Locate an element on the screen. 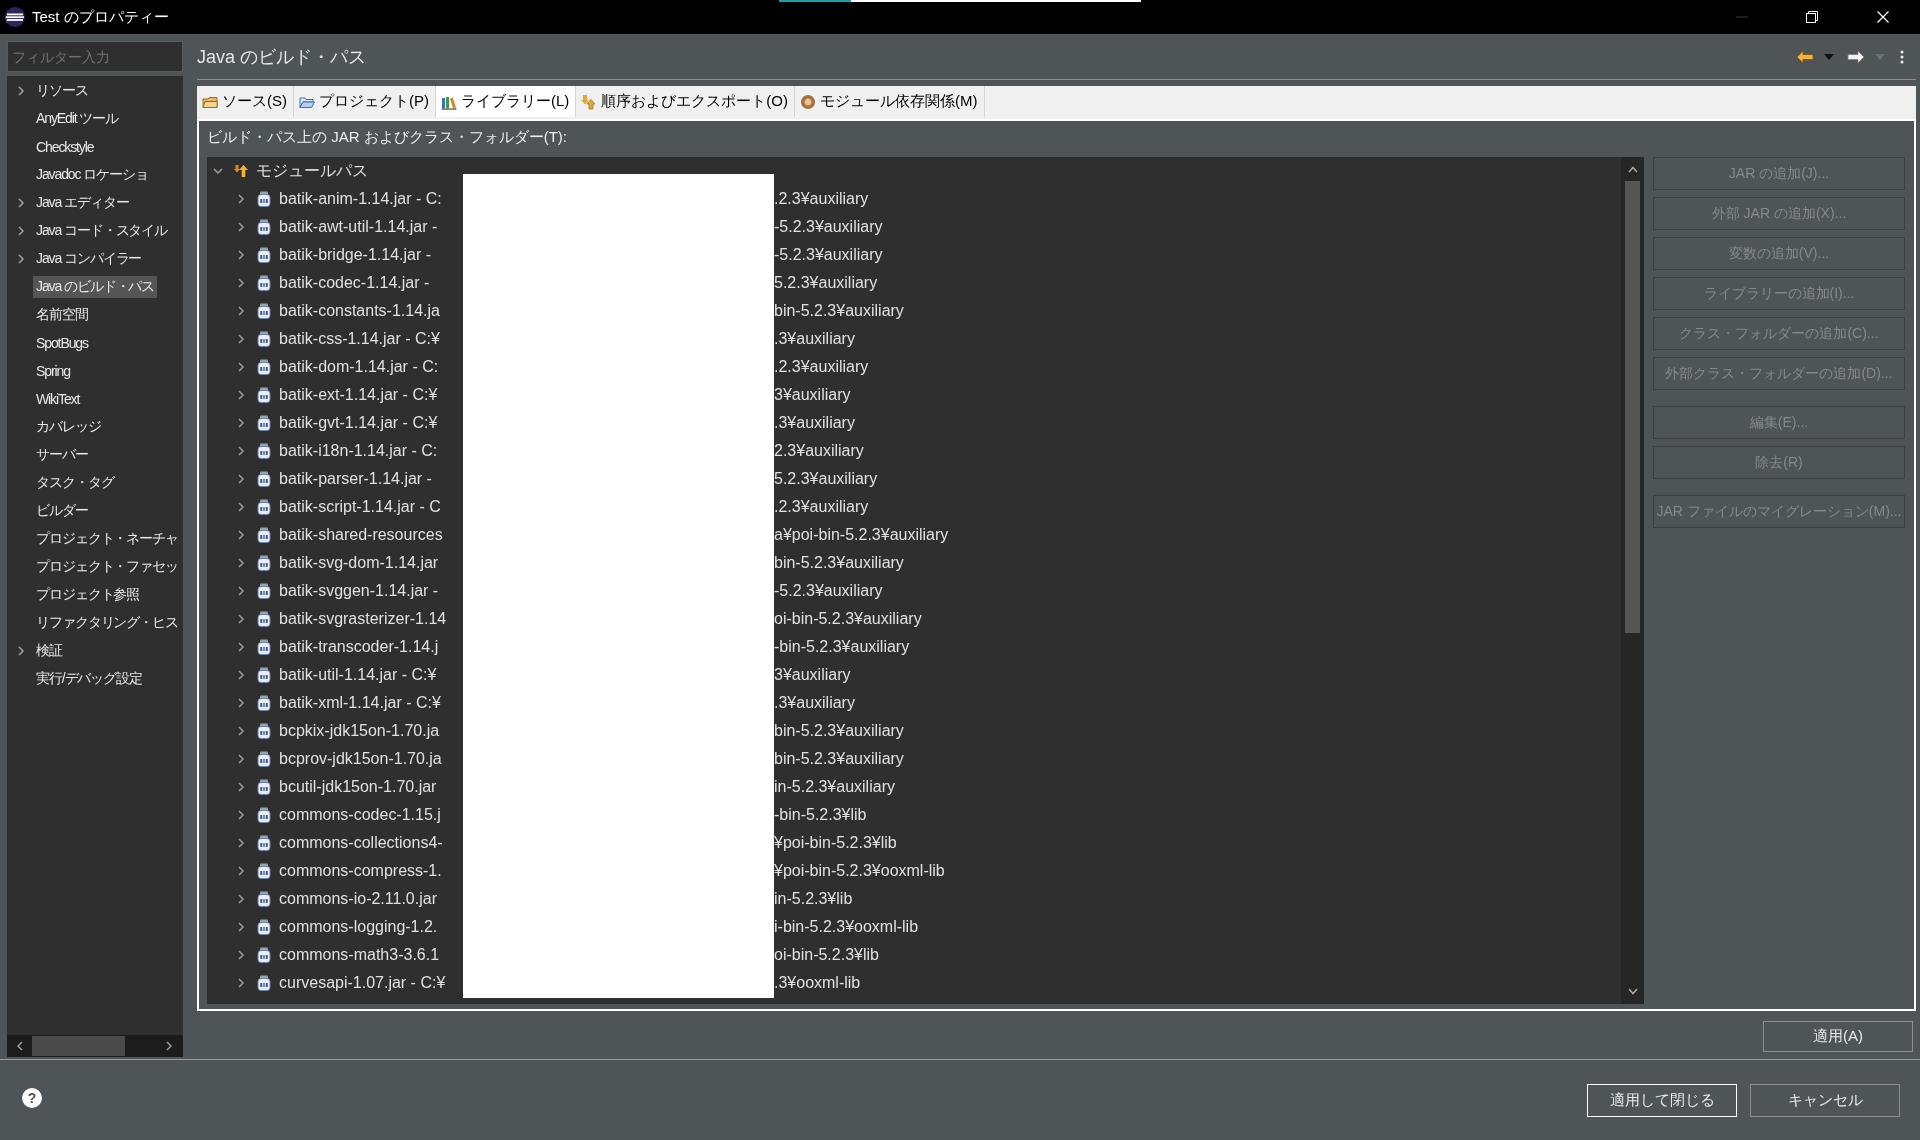 This screenshot has height=1140, width=1920. sidebar-item: Javadoc ロケーショ is located at coordinates (92, 175).